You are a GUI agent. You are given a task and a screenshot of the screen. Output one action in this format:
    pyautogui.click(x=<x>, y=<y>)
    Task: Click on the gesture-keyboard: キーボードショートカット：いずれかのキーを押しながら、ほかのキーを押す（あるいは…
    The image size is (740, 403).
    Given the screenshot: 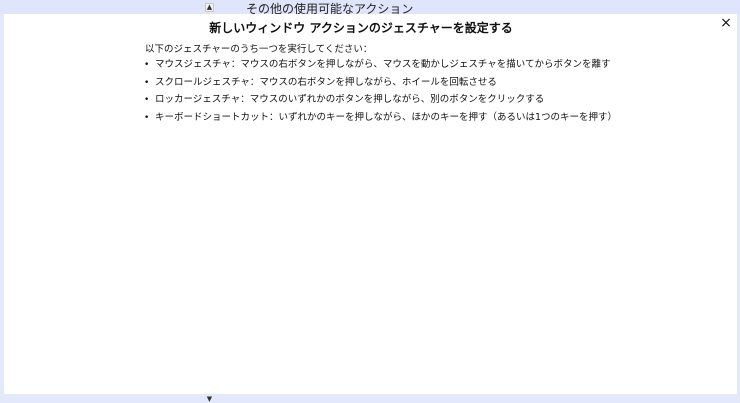 What is the action you would take?
    pyautogui.click(x=386, y=117)
    